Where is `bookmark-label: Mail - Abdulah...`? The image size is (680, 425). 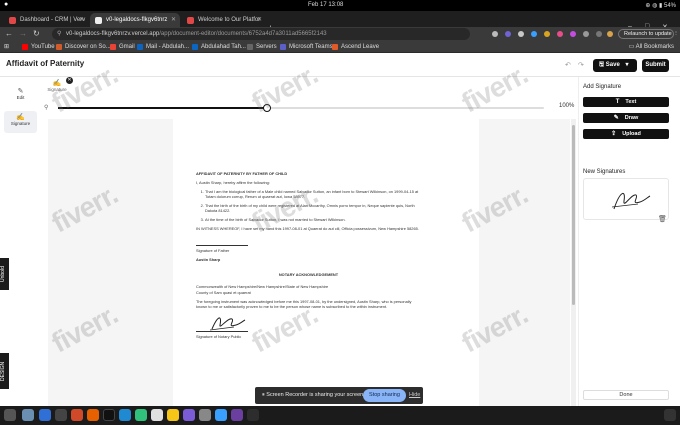 bookmark-label: Mail - Abdulah... is located at coordinates (168, 47).